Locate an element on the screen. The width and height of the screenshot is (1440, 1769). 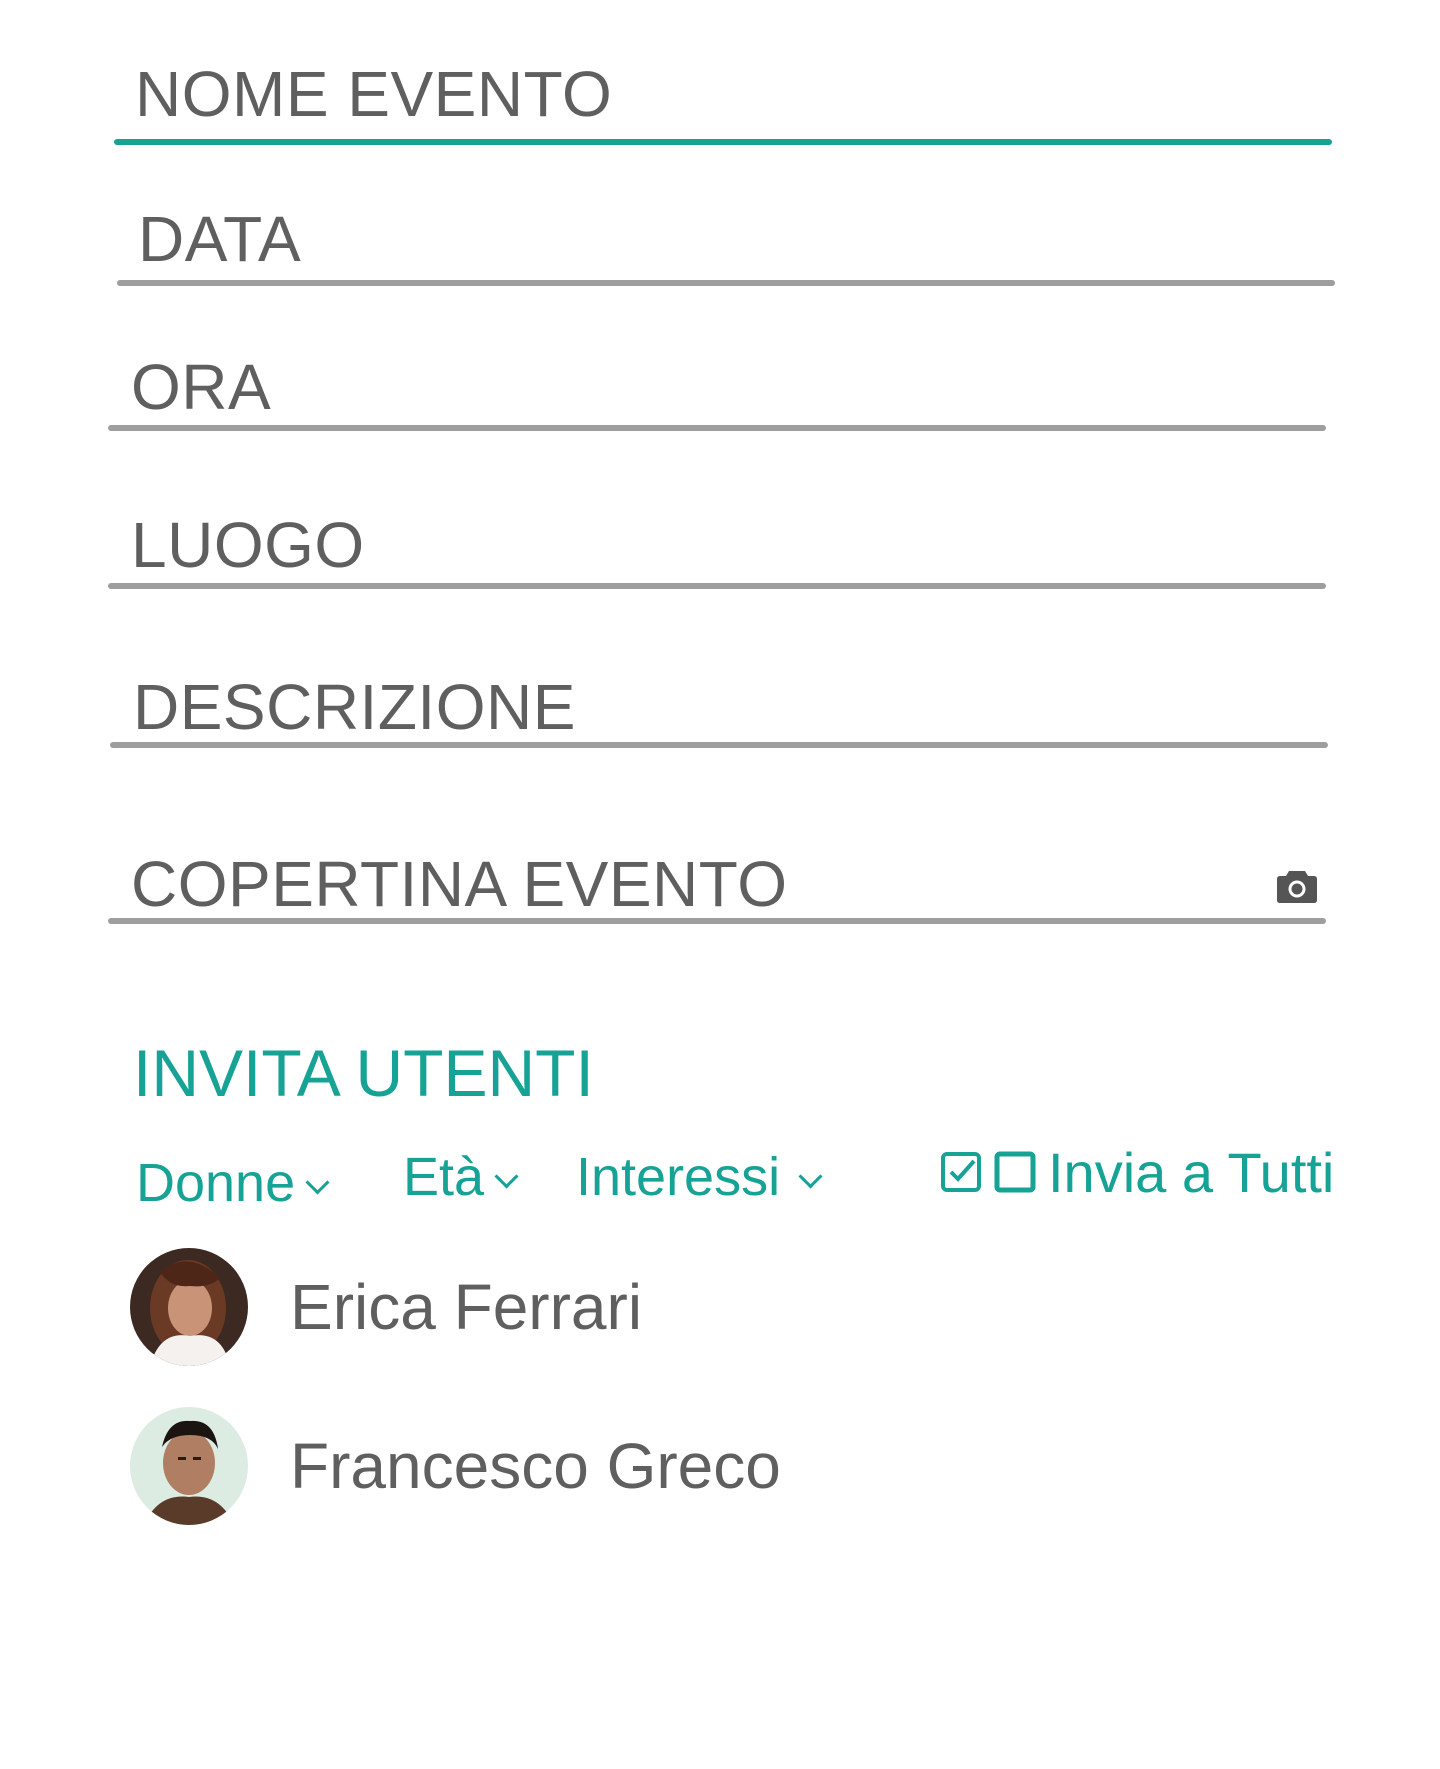
event-cover-placeholder: COPERTINA EVENTO is located at coordinates (459, 884).